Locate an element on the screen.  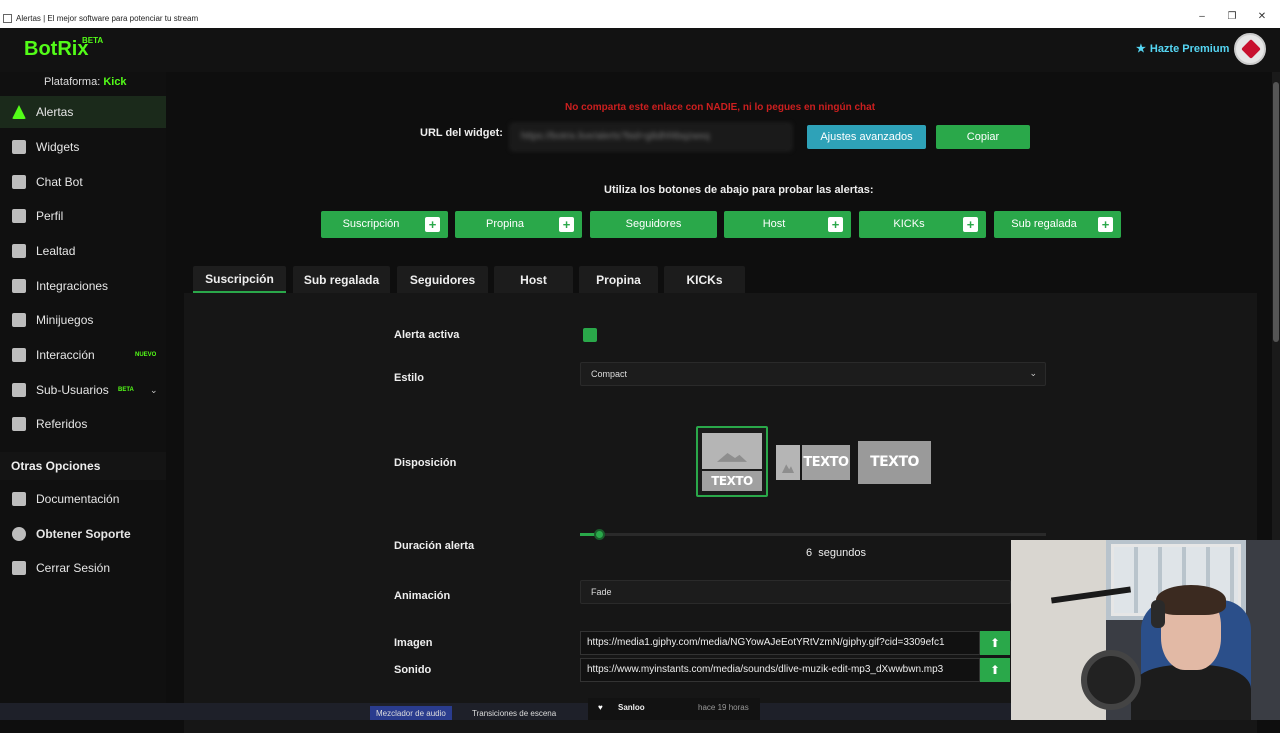
image-label: Imagen is located at coordinates (413, 643).